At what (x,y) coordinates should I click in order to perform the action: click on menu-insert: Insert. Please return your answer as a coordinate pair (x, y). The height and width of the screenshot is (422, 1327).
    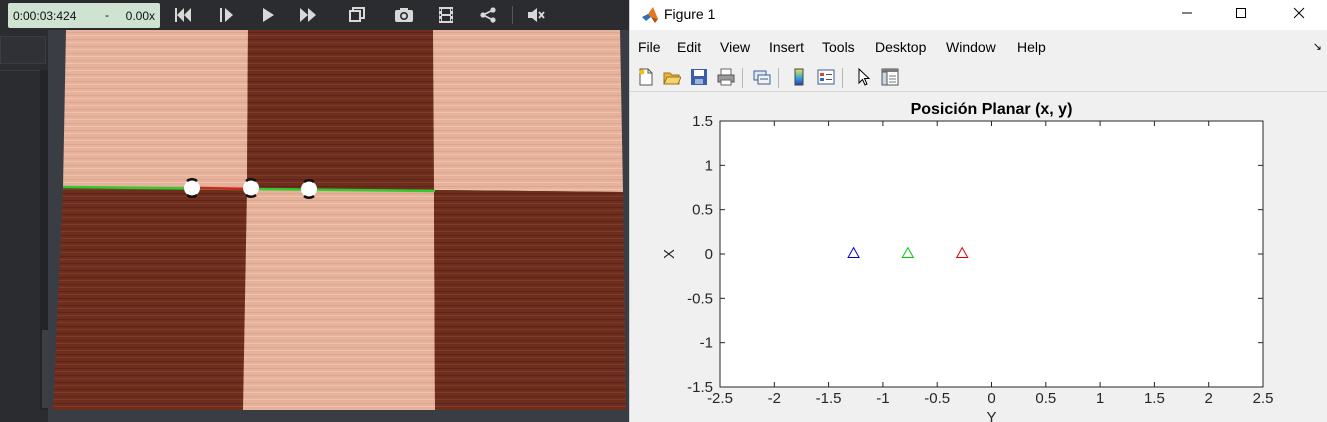
    Looking at the image, I should click on (786, 47).